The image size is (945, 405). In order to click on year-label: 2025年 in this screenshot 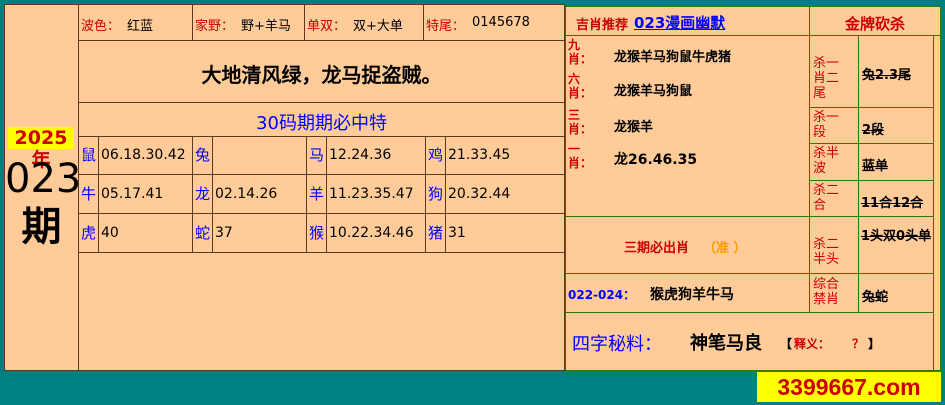, I will do `click(41, 149)`.